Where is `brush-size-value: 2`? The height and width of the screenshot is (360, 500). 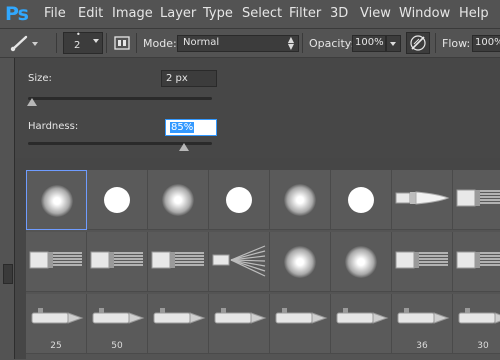 brush-size-value: 2 is located at coordinates (77, 45).